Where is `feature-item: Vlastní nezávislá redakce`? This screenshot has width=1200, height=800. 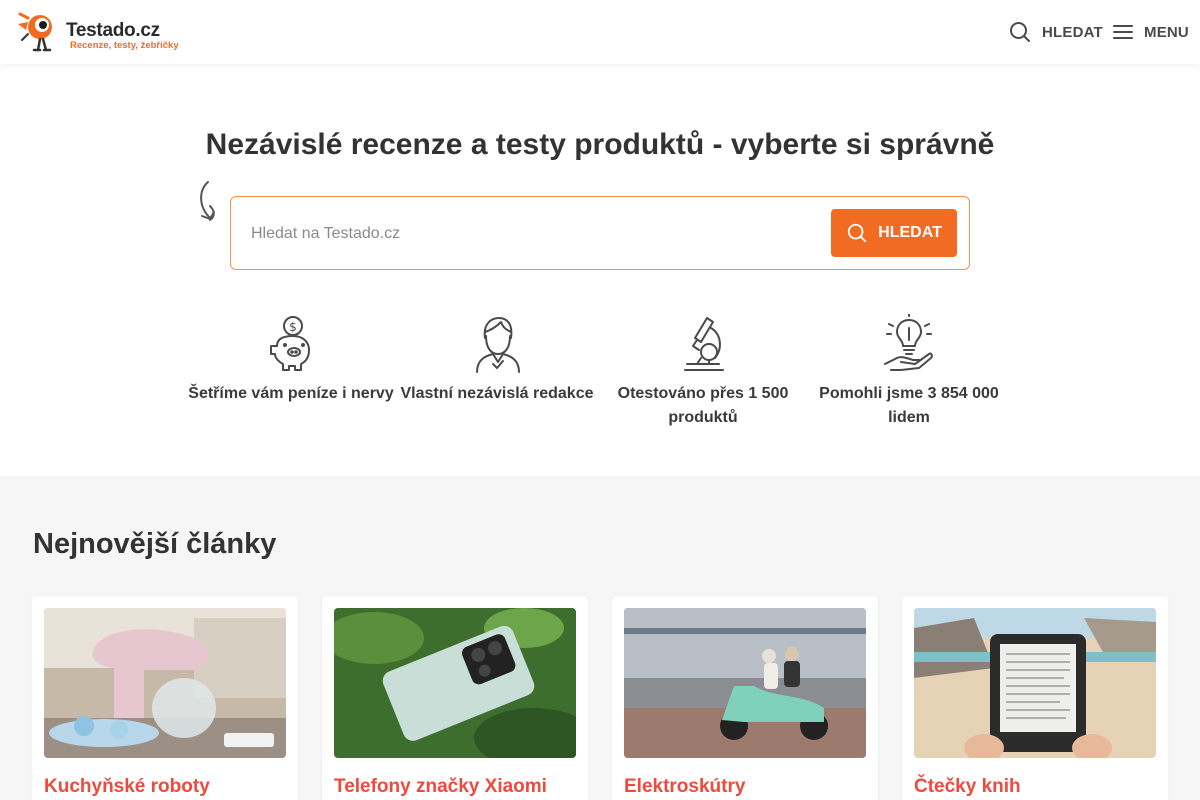
feature-item: Vlastní nezávislá redakce is located at coordinates (497, 360).